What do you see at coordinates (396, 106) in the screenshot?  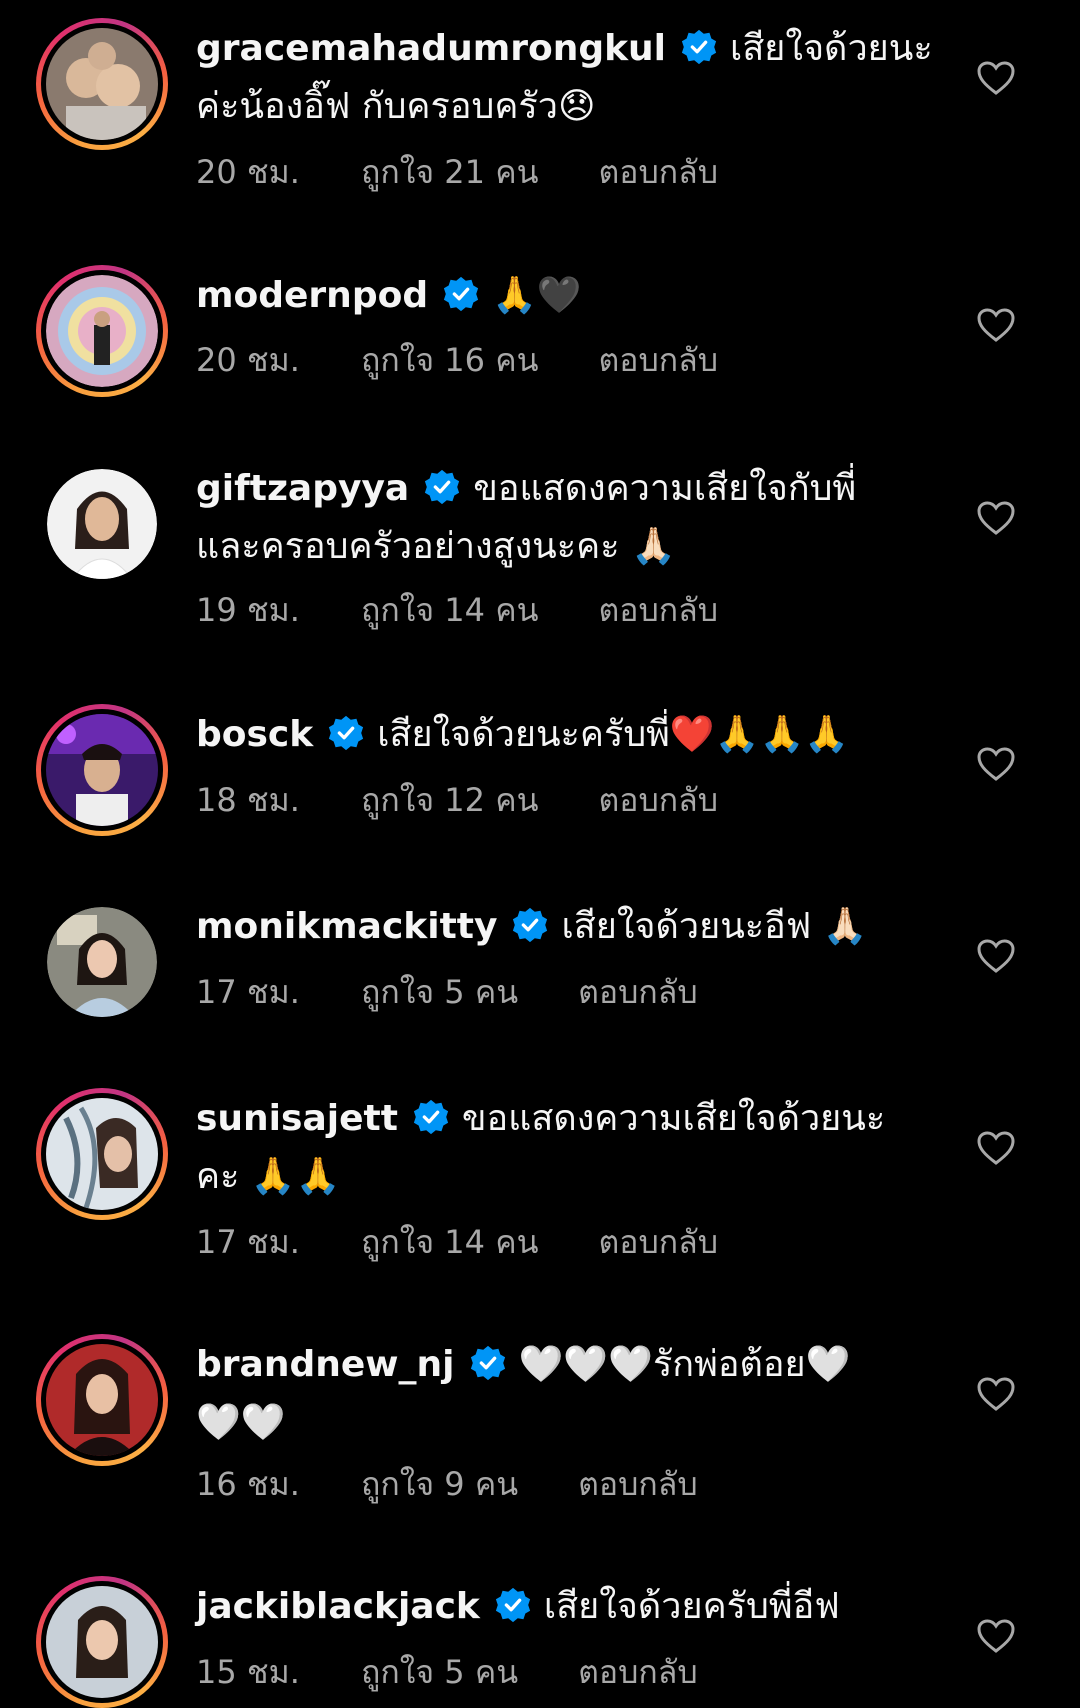 I see `comment-body-cont: ค่ะน้องอิ๊ฟ กับครอบครัว😞` at bounding box center [396, 106].